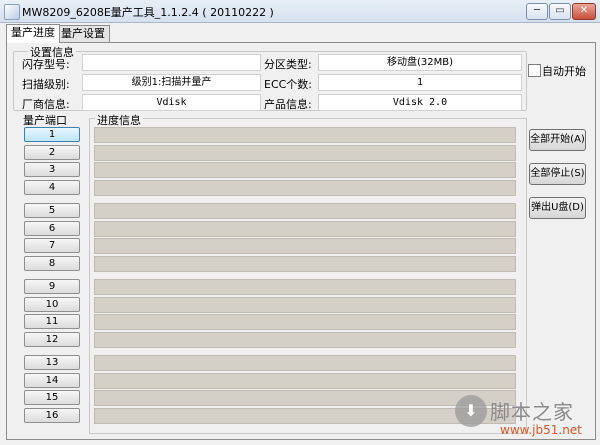 This screenshot has height=445, width=600. Describe the element at coordinates (46, 64) in the screenshot. I see `flash-type-label: 闪存型号:` at that location.